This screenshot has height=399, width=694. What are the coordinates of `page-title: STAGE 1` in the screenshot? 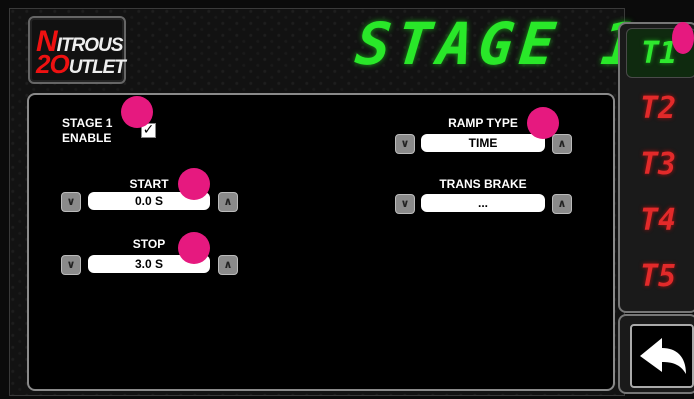 It's located at (499, 44).